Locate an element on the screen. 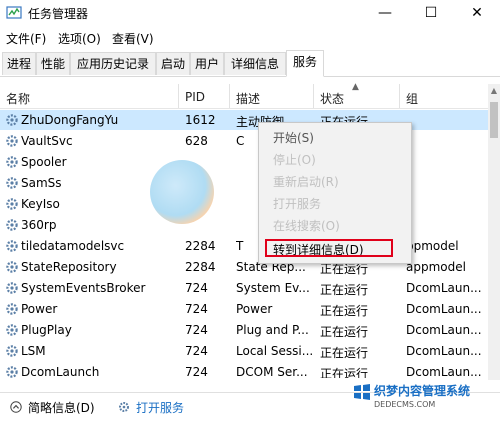 Image resolution: width=500 pixels, height=421 pixels. tab-performance: 性能 is located at coordinates (53, 63).